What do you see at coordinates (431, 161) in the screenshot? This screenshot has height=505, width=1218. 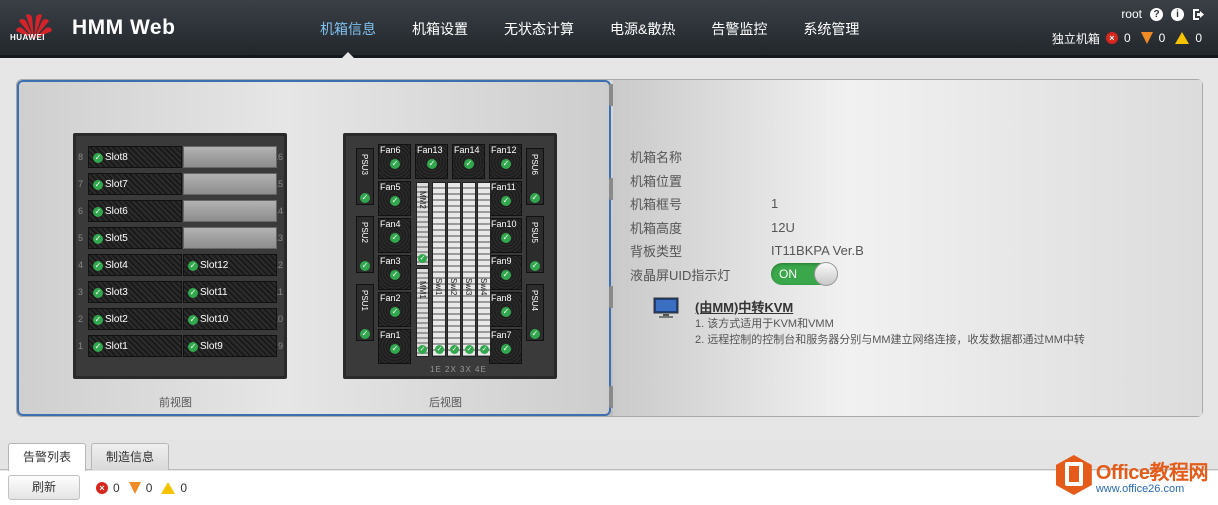 I see `fan-module: Fan13 ✓` at bounding box center [431, 161].